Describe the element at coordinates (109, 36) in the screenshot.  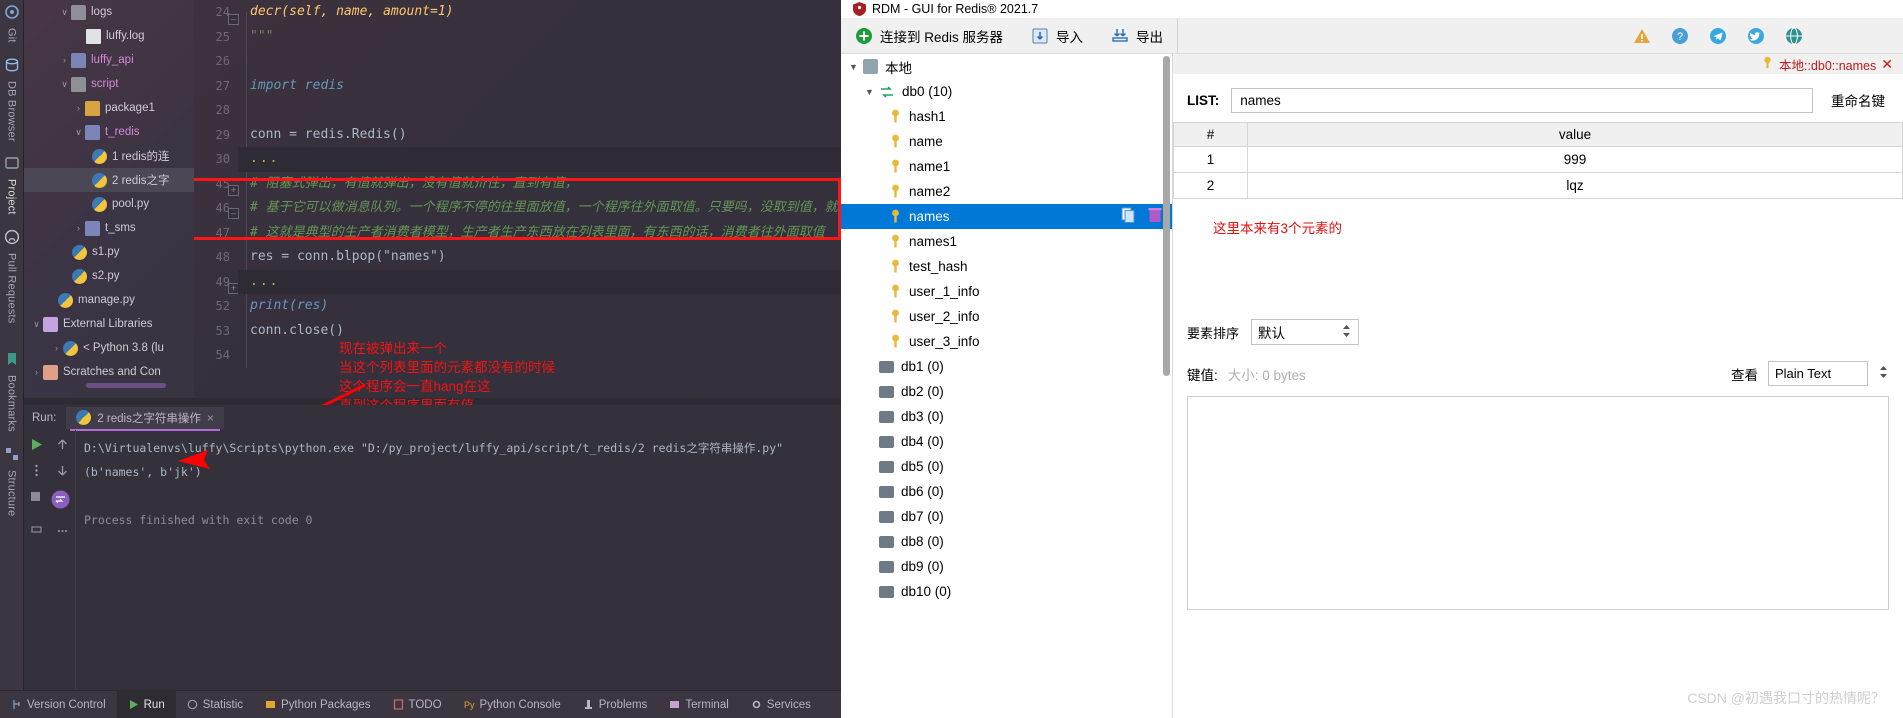
I see `tree-item: luffy.log` at that location.